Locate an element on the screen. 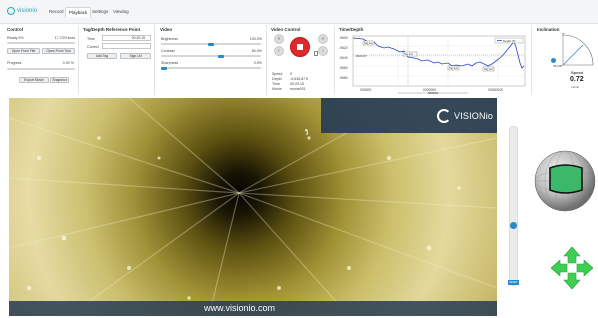 This screenshot has width=598, height=318. legend-label: Depth (ft) is located at coordinates (509, 41).